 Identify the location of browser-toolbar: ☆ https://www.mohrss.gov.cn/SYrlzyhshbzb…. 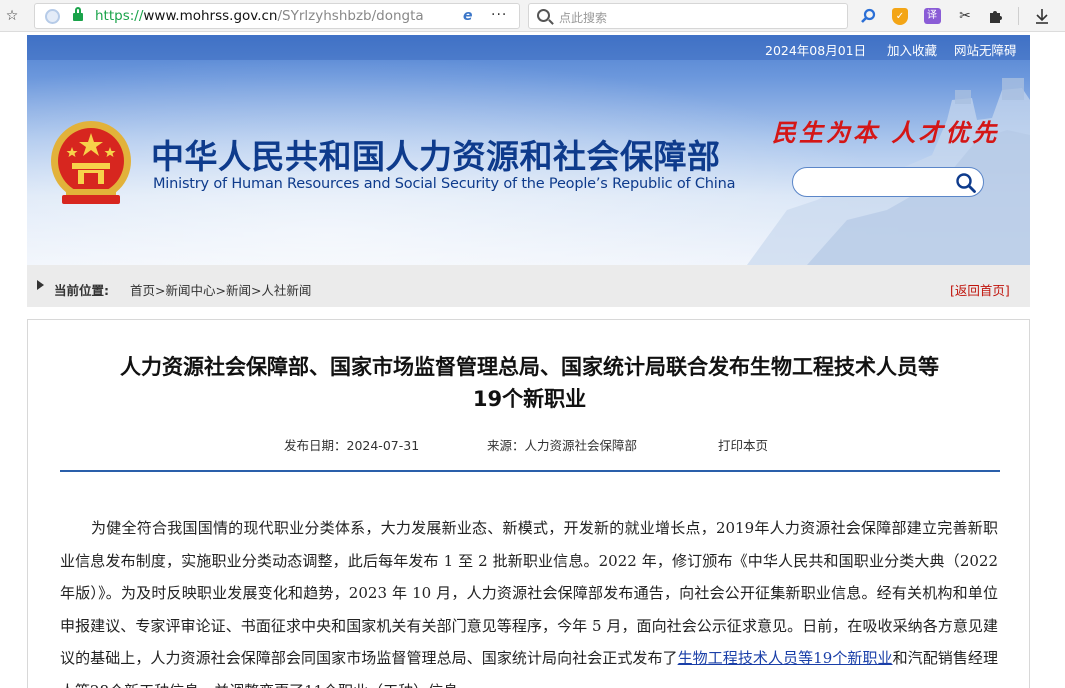
(532, 16).